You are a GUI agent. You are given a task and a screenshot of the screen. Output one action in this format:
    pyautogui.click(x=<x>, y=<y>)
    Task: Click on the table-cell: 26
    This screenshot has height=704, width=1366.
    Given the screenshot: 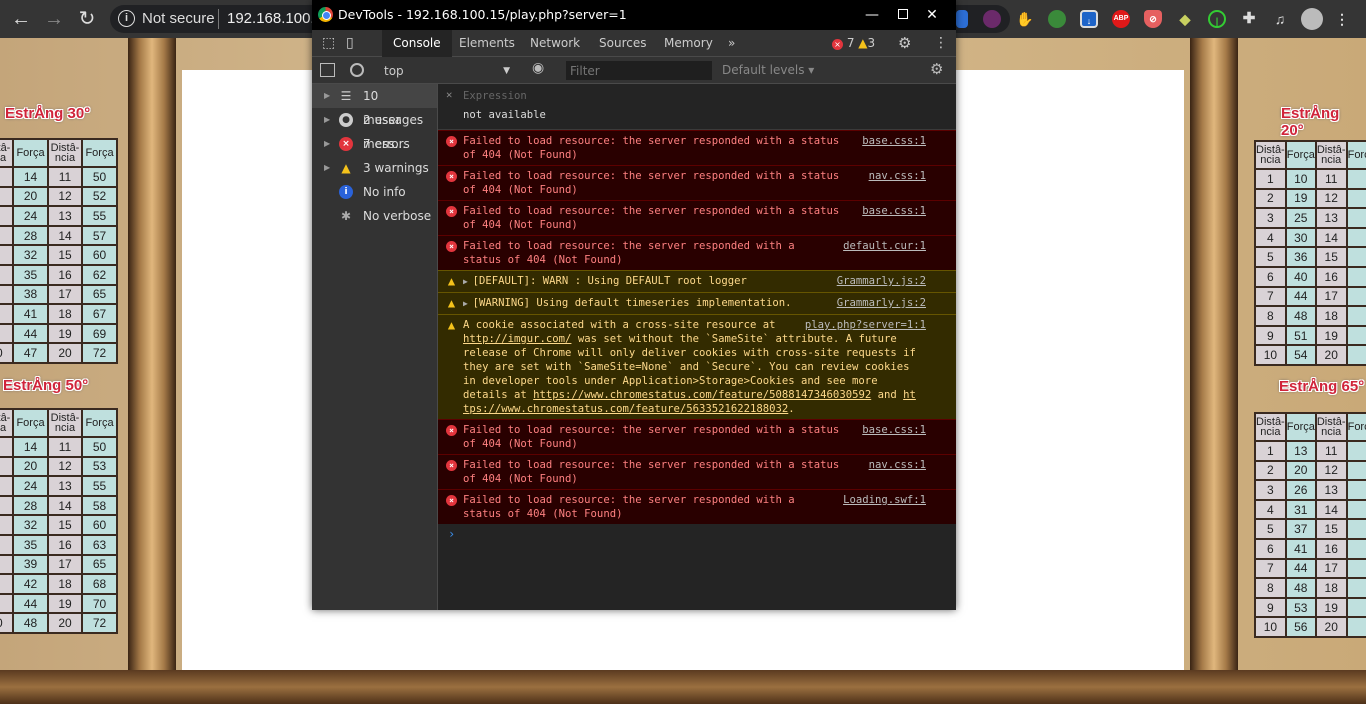 What is the action you would take?
    pyautogui.click(x=1300, y=490)
    